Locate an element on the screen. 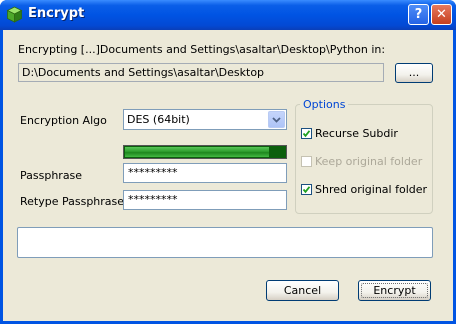 Image resolution: width=456 pixels, height=324 pixels. shred-original-folder-label: Shred original folder is located at coordinates (371, 189).